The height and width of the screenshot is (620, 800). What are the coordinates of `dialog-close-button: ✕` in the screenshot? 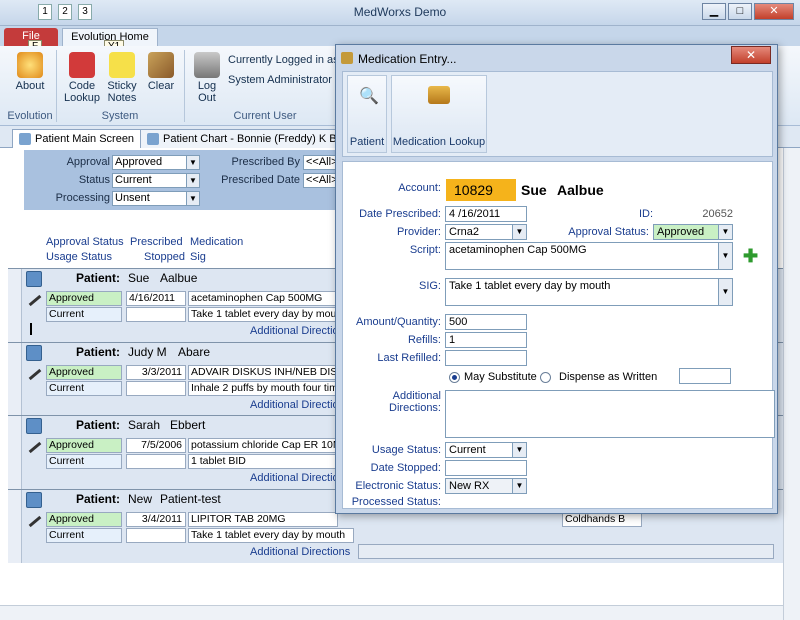 It's located at (751, 55).